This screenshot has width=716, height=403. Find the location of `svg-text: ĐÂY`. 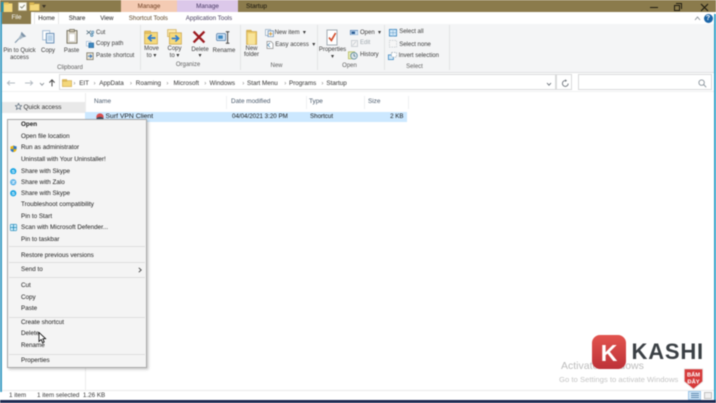

svg-text: ĐÂY is located at coordinates (693, 381).